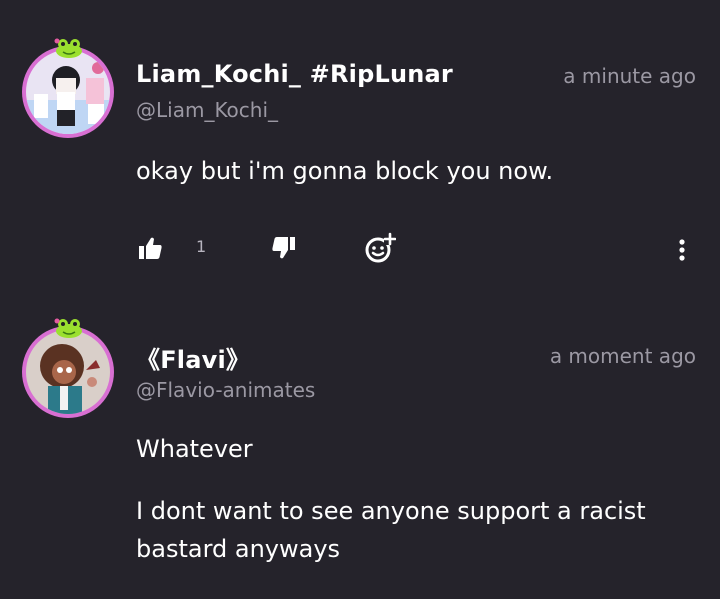 This screenshot has height=599, width=720. What do you see at coordinates (360, 249) in the screenshot?
I see `comment-actions: 1` at bounding box center [360, 249].